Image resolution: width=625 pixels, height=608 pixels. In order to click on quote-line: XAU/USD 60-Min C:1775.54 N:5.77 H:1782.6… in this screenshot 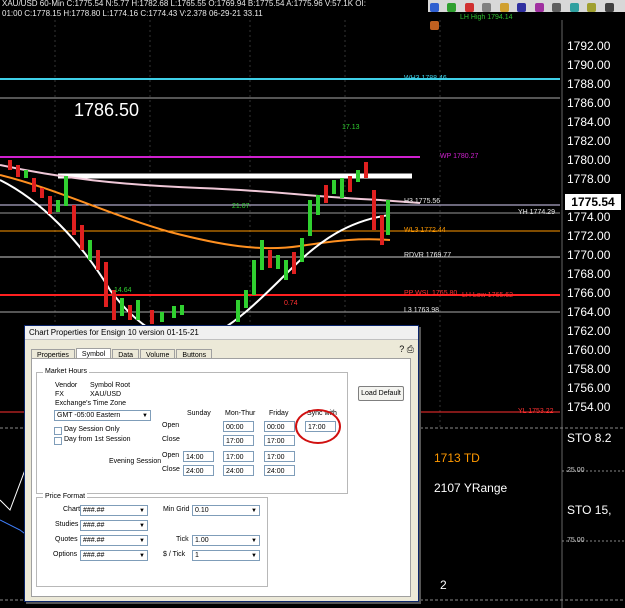, I will do `click(184, 4)`.